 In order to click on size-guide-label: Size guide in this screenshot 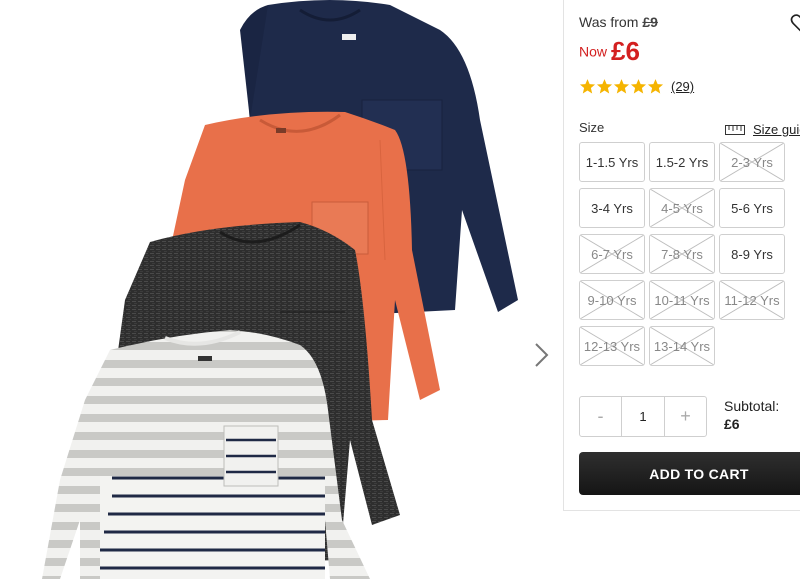, I will do `click(776, 129)`.